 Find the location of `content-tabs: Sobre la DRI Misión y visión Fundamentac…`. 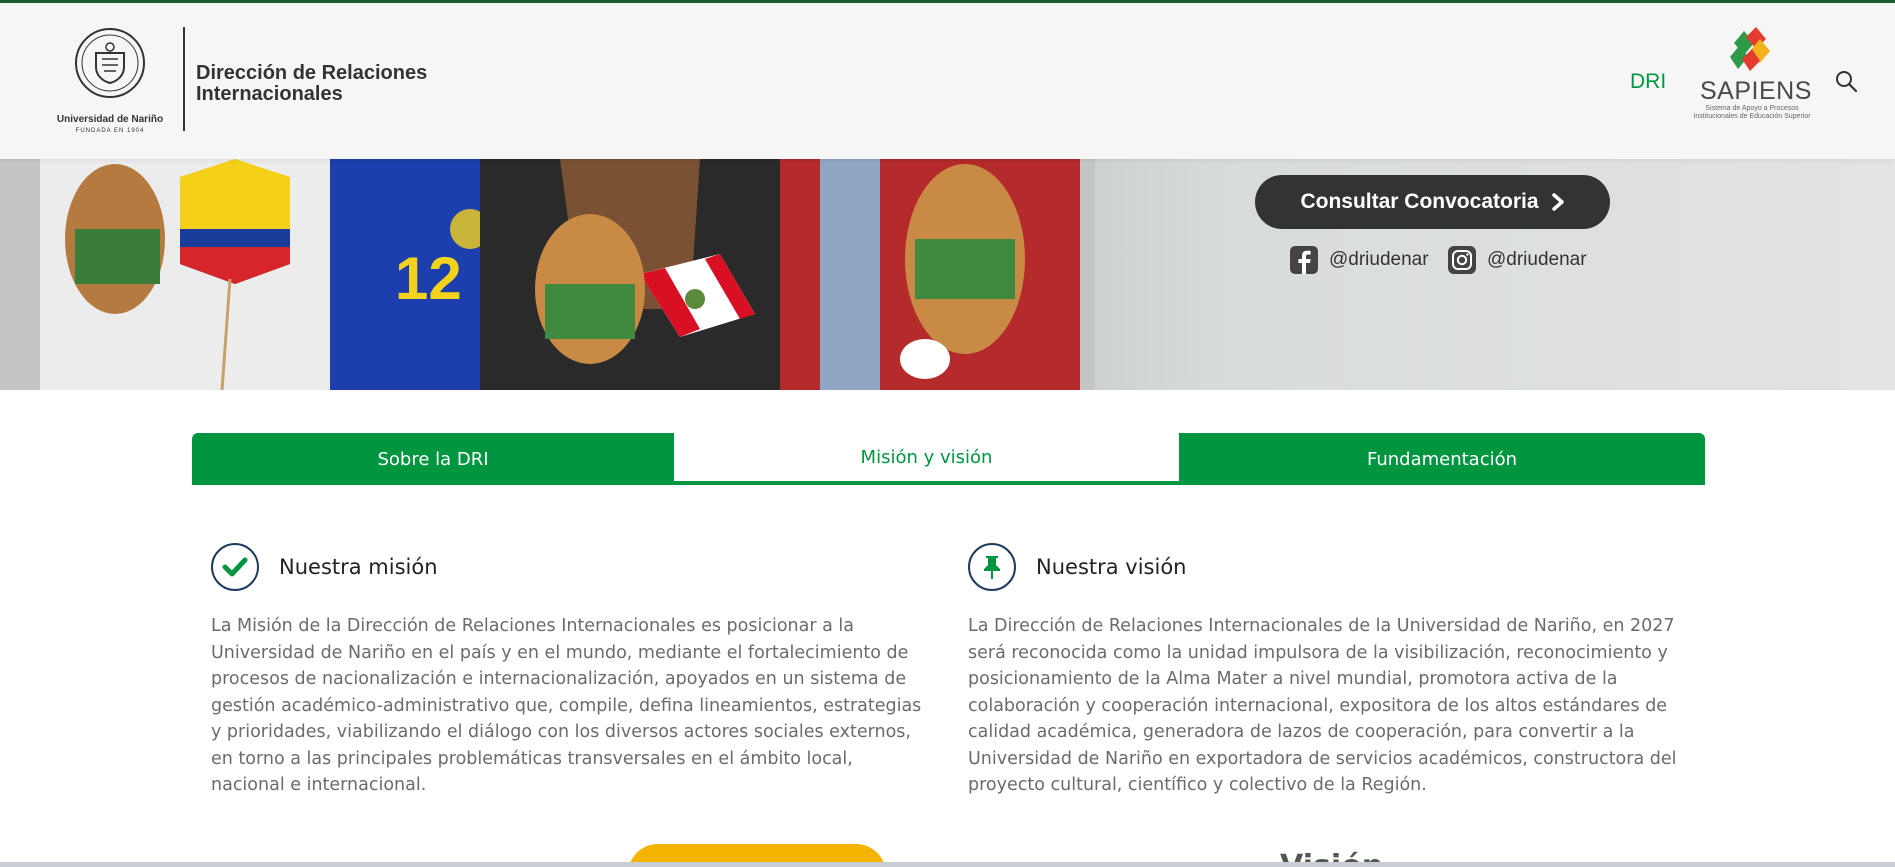

content-tabs: Sobre la DRI Misión y visión Fundamentac… is located at coordinates (948, 459).